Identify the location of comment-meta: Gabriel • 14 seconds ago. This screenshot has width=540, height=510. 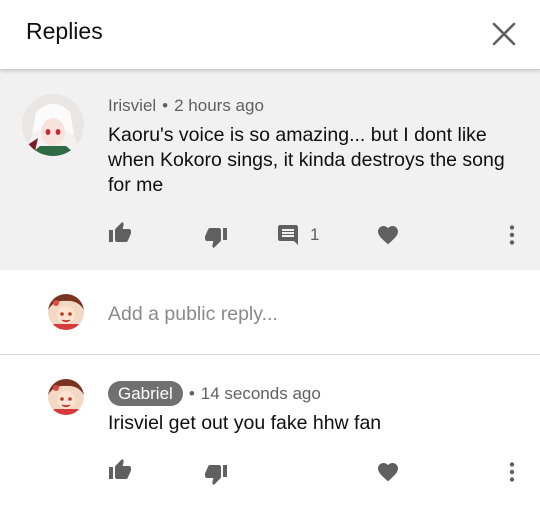
(214, 393).